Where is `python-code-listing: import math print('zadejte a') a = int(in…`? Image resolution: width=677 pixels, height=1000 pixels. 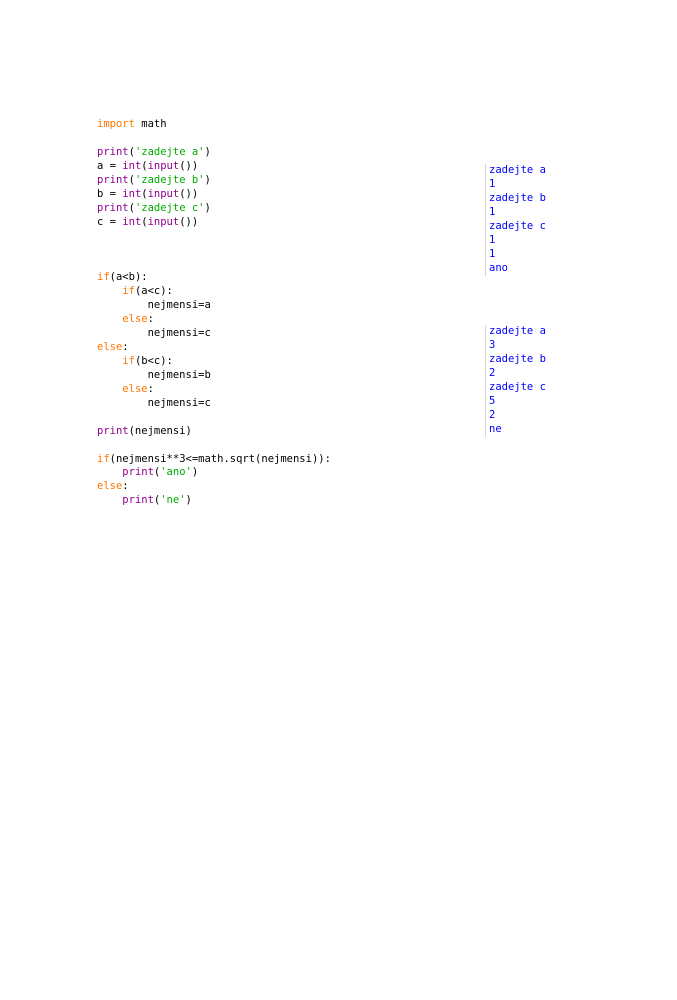
python-code-listing: import math print('zadejte a') a = int(in… is located at coordinates (214, 313).